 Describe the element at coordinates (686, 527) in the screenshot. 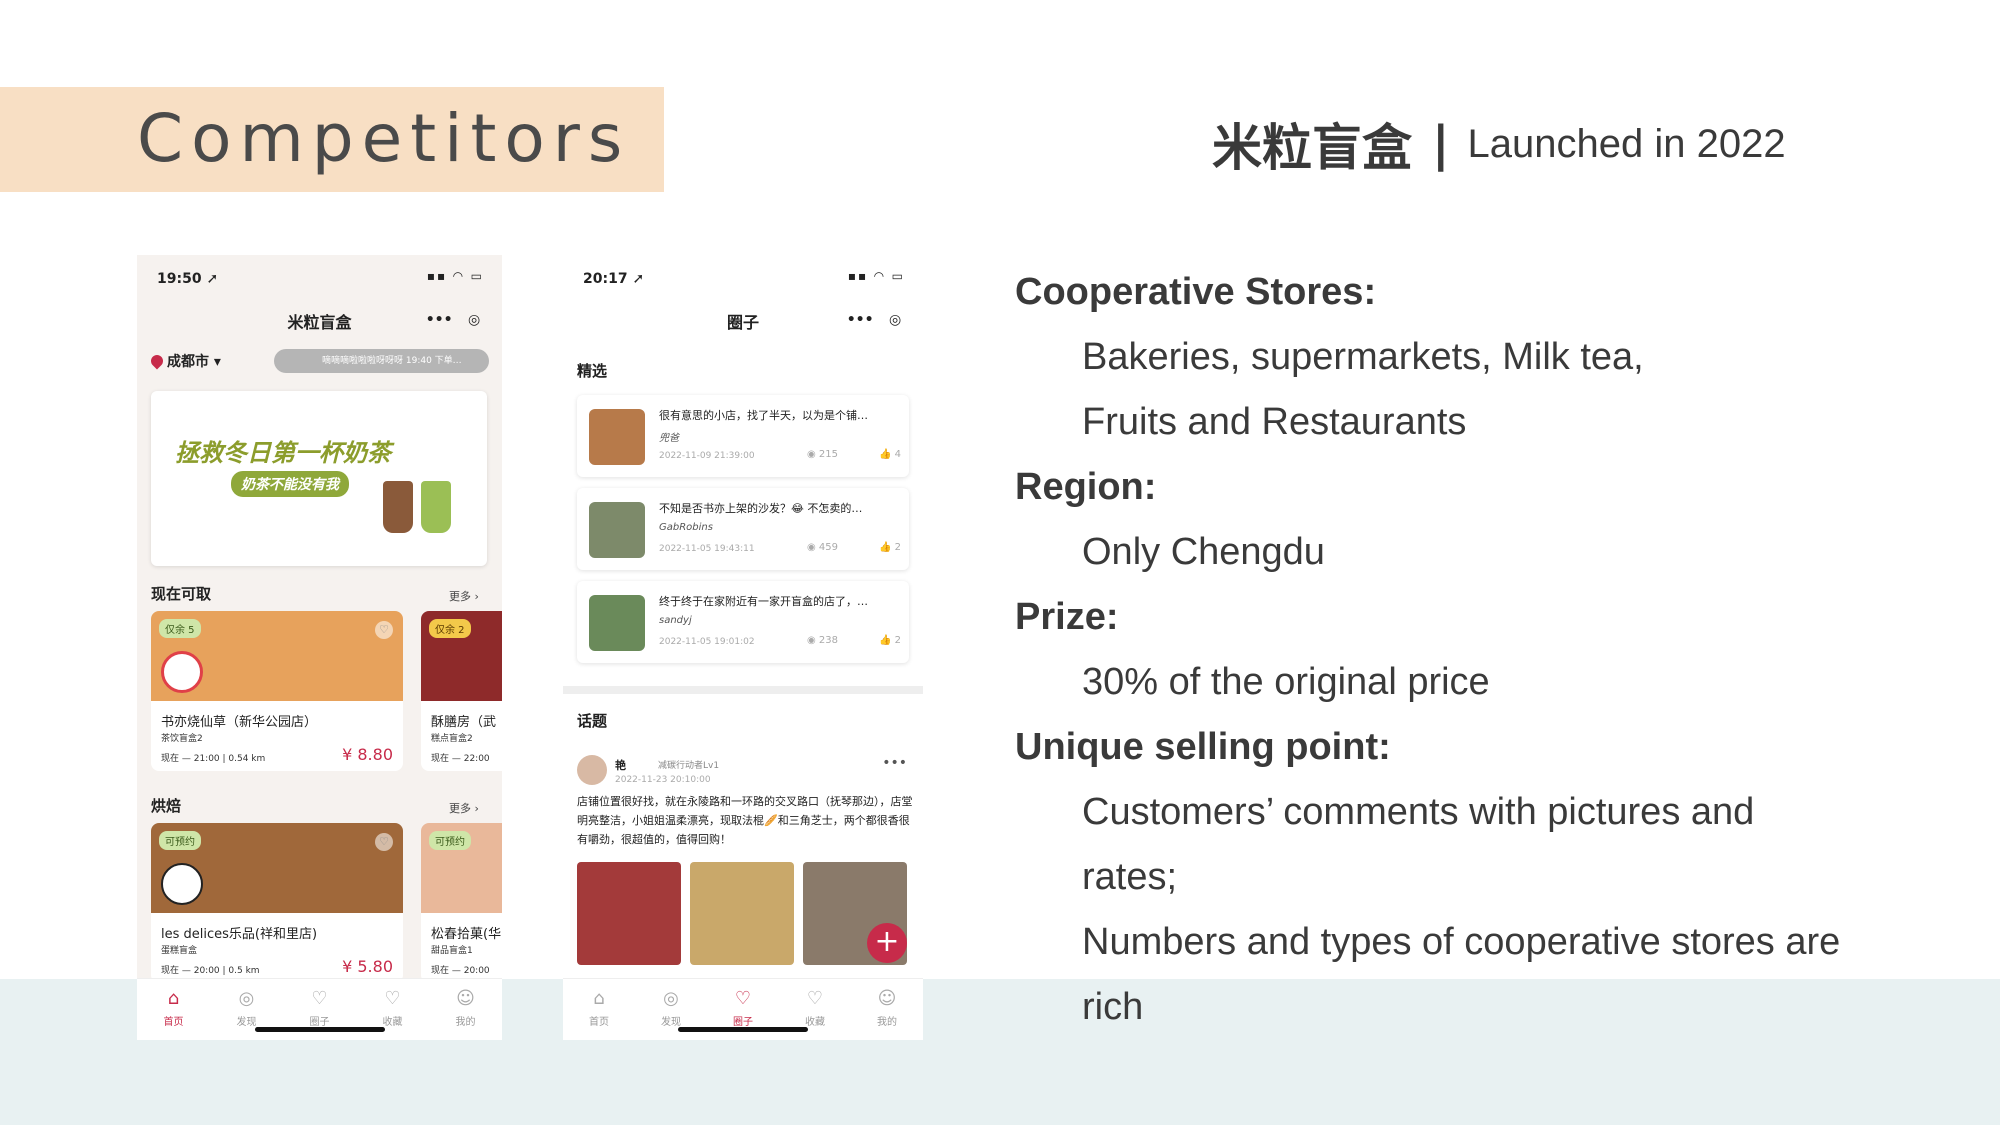

I see `post-author: GabRobins` at that location.